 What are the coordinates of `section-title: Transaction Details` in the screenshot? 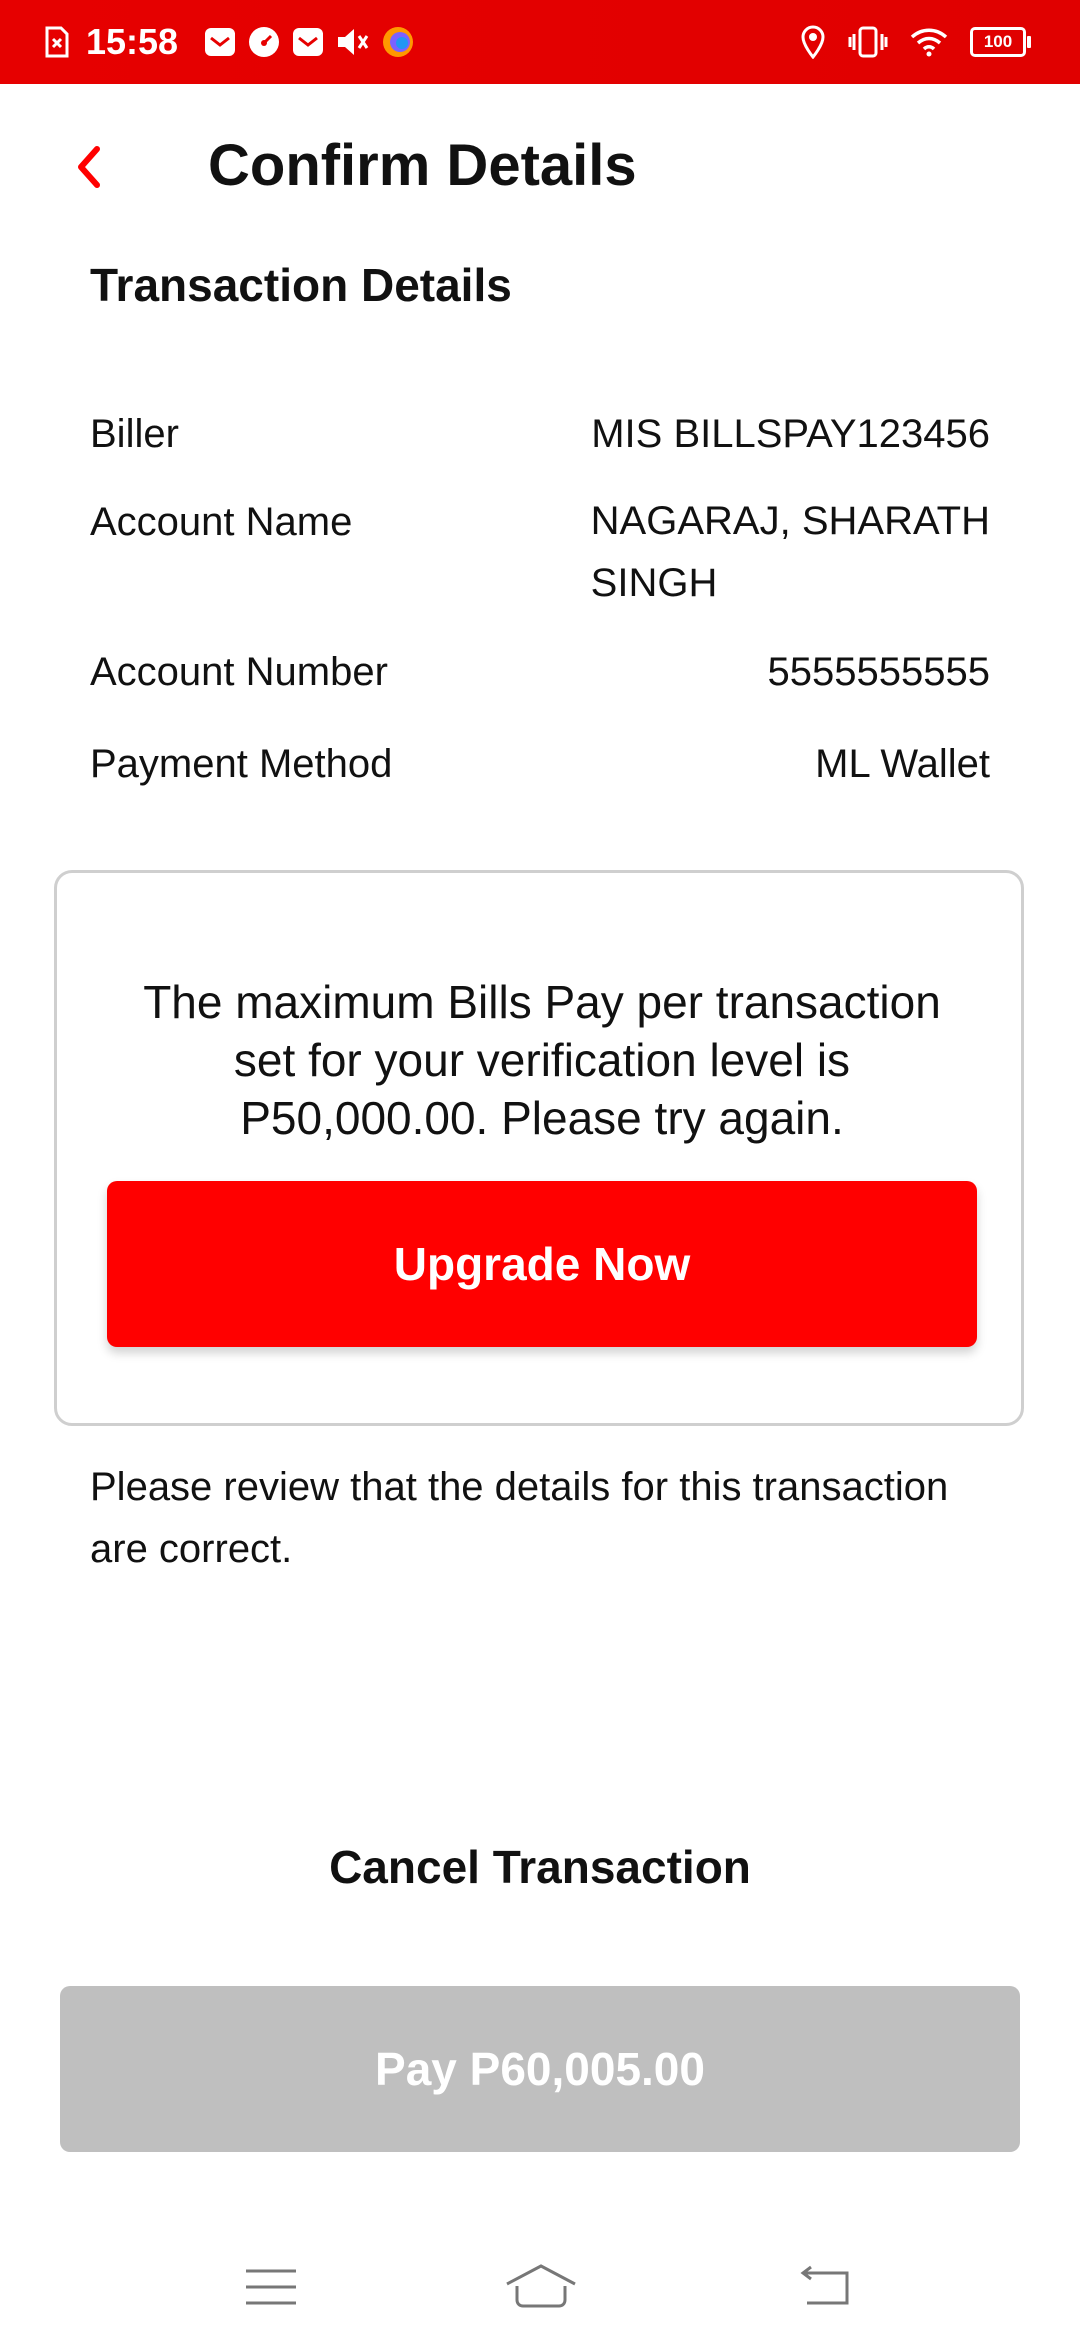 It's located at (301, 285).